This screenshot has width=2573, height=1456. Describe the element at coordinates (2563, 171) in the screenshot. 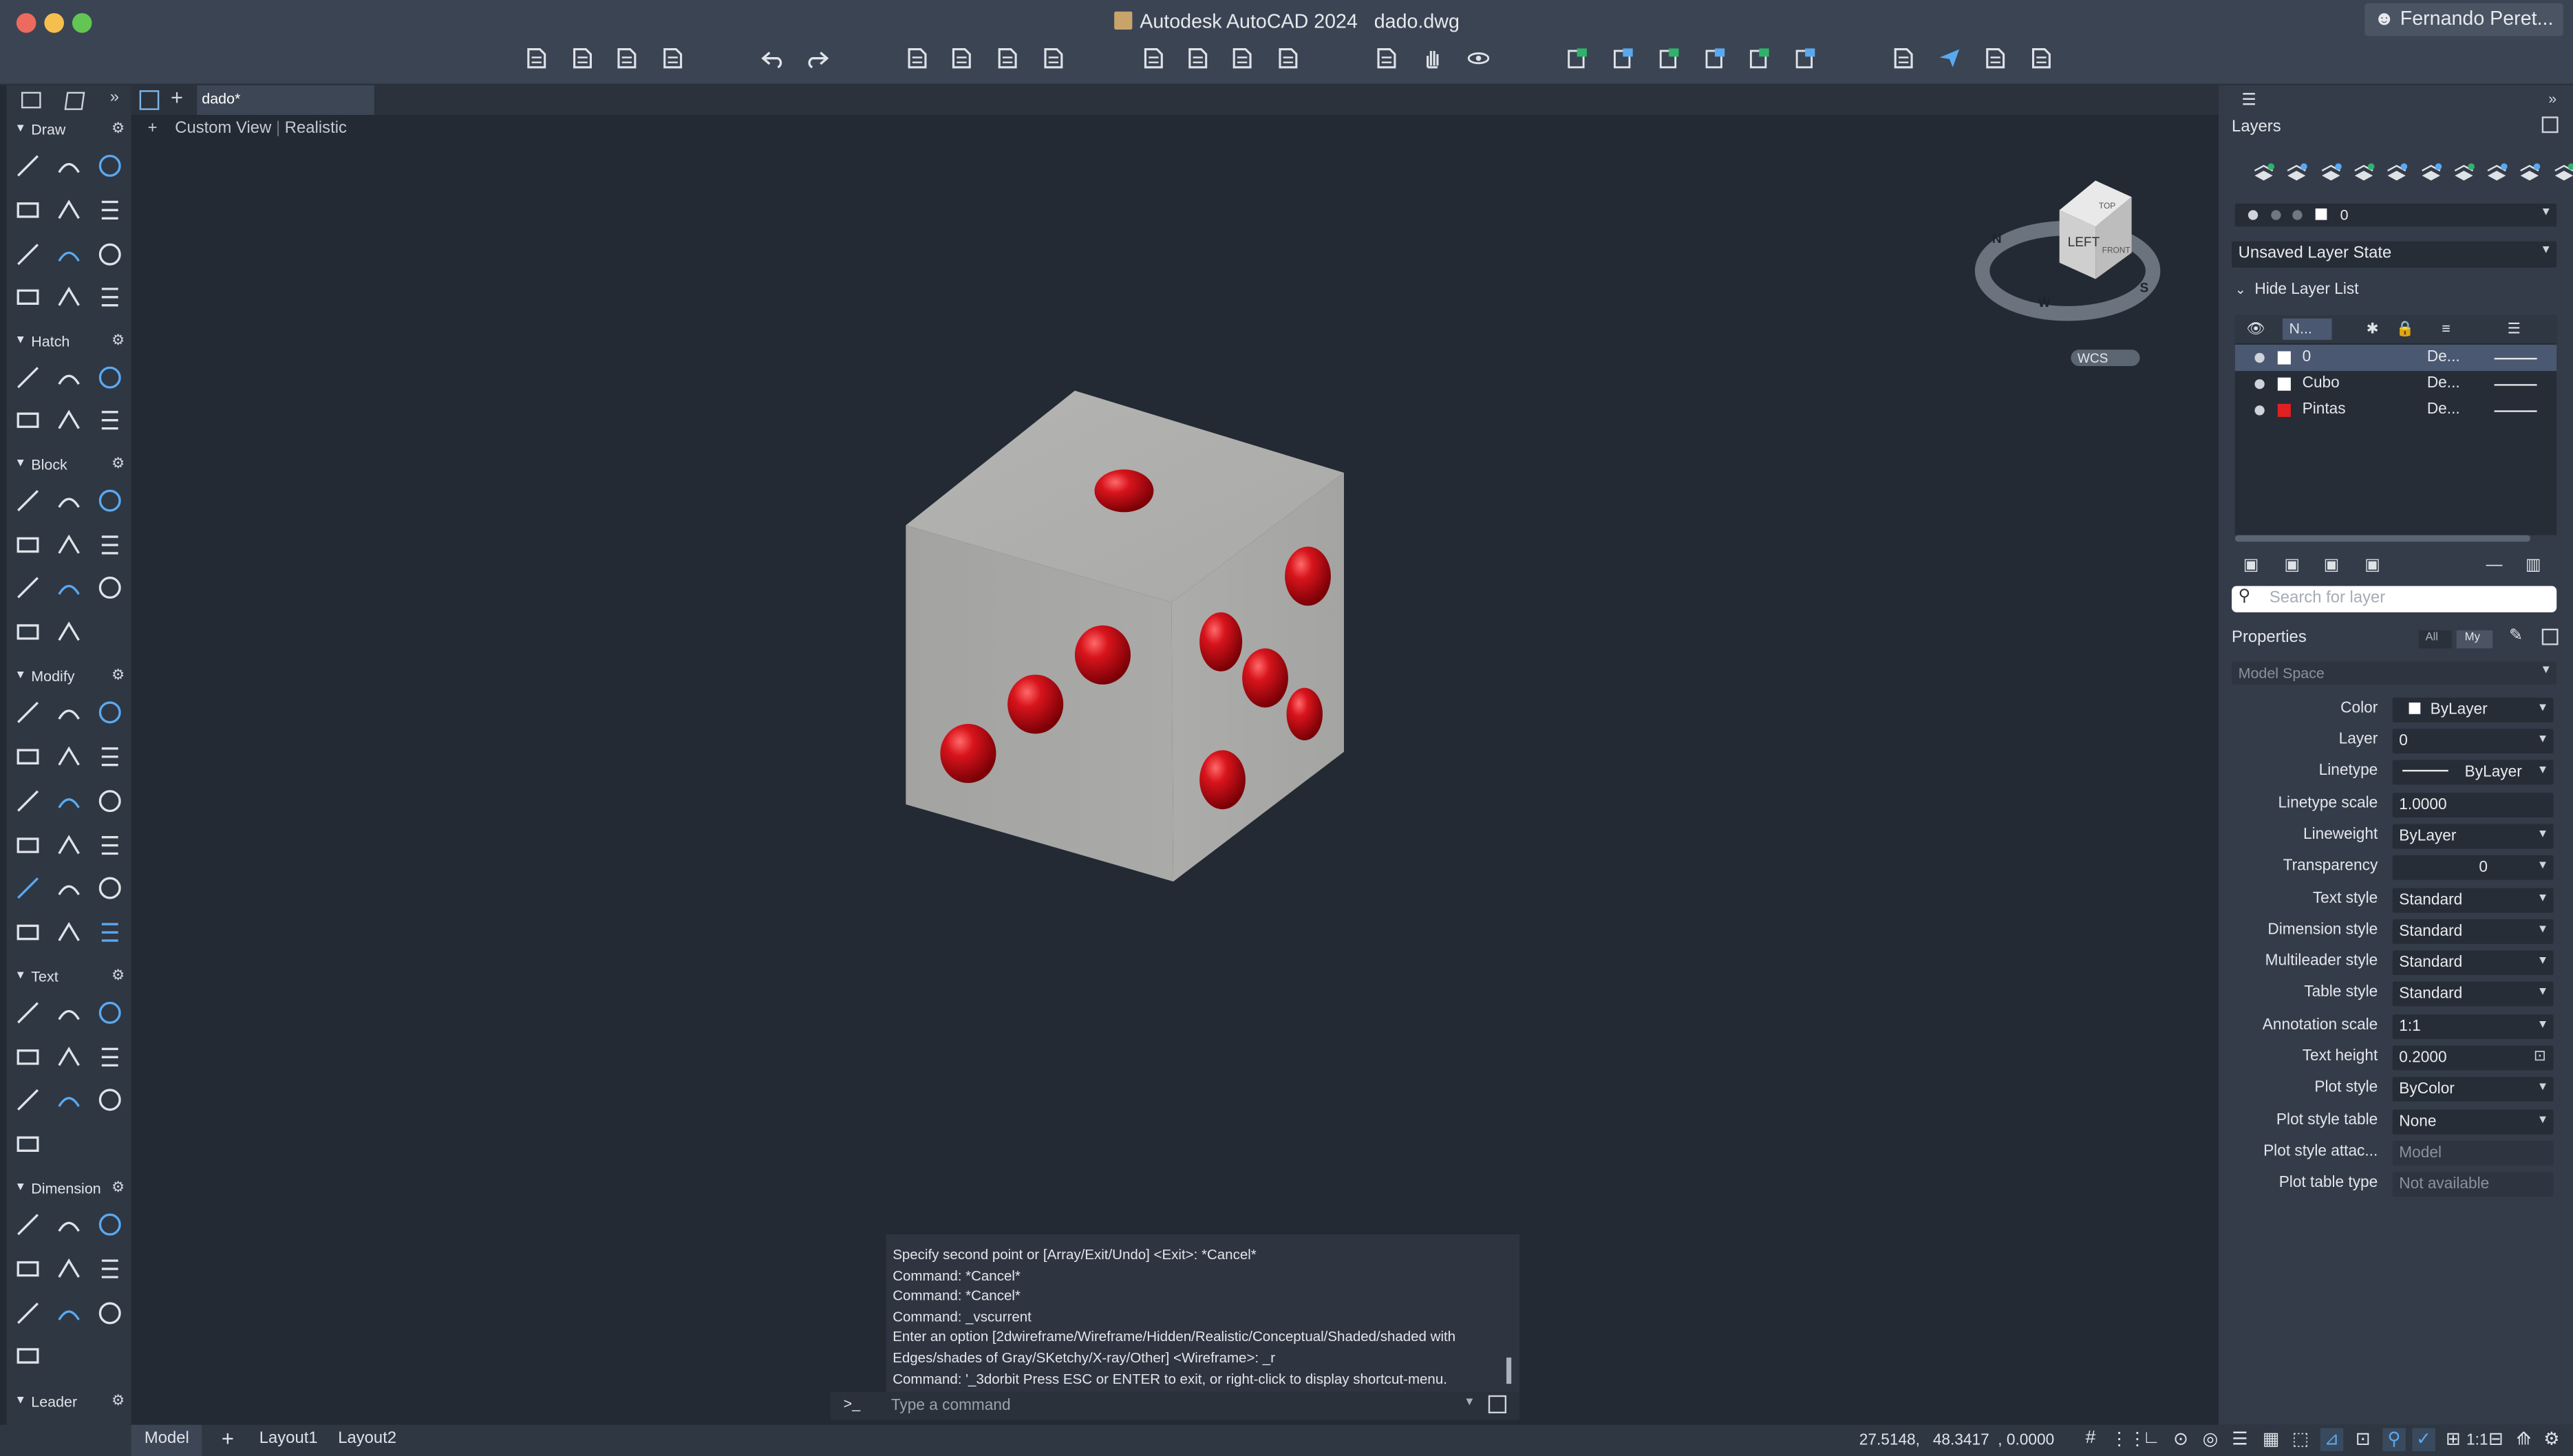

I see `layer-walk-icon` at that location.